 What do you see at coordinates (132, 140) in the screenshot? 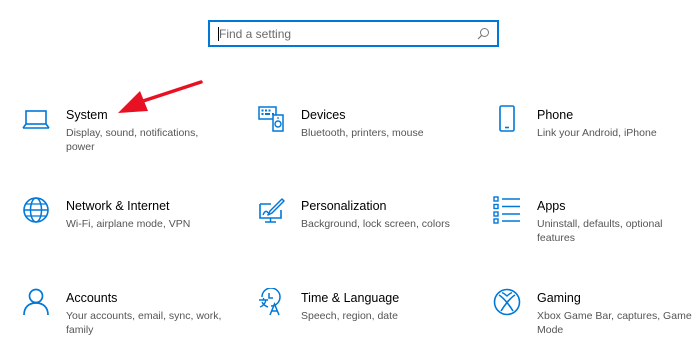
I see `tile-description: Display, sound, notifications, power` at bounding box center [132, 140].